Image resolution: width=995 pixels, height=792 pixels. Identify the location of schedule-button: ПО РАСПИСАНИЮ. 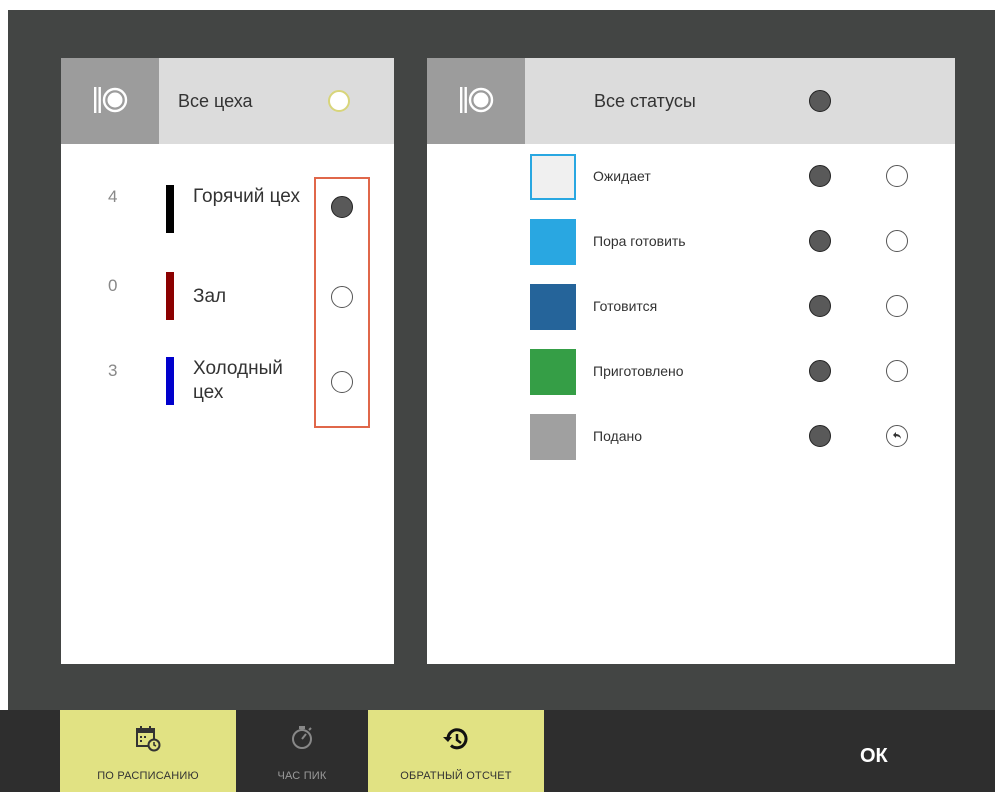
(148, 751).